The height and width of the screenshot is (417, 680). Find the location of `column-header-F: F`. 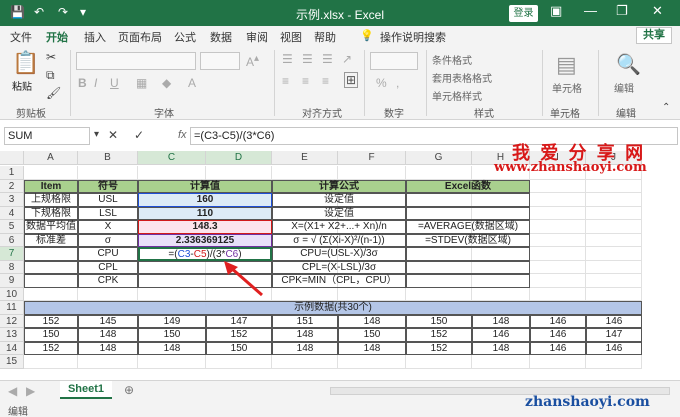

column-header-F: F is located at coordinates (372, 158).